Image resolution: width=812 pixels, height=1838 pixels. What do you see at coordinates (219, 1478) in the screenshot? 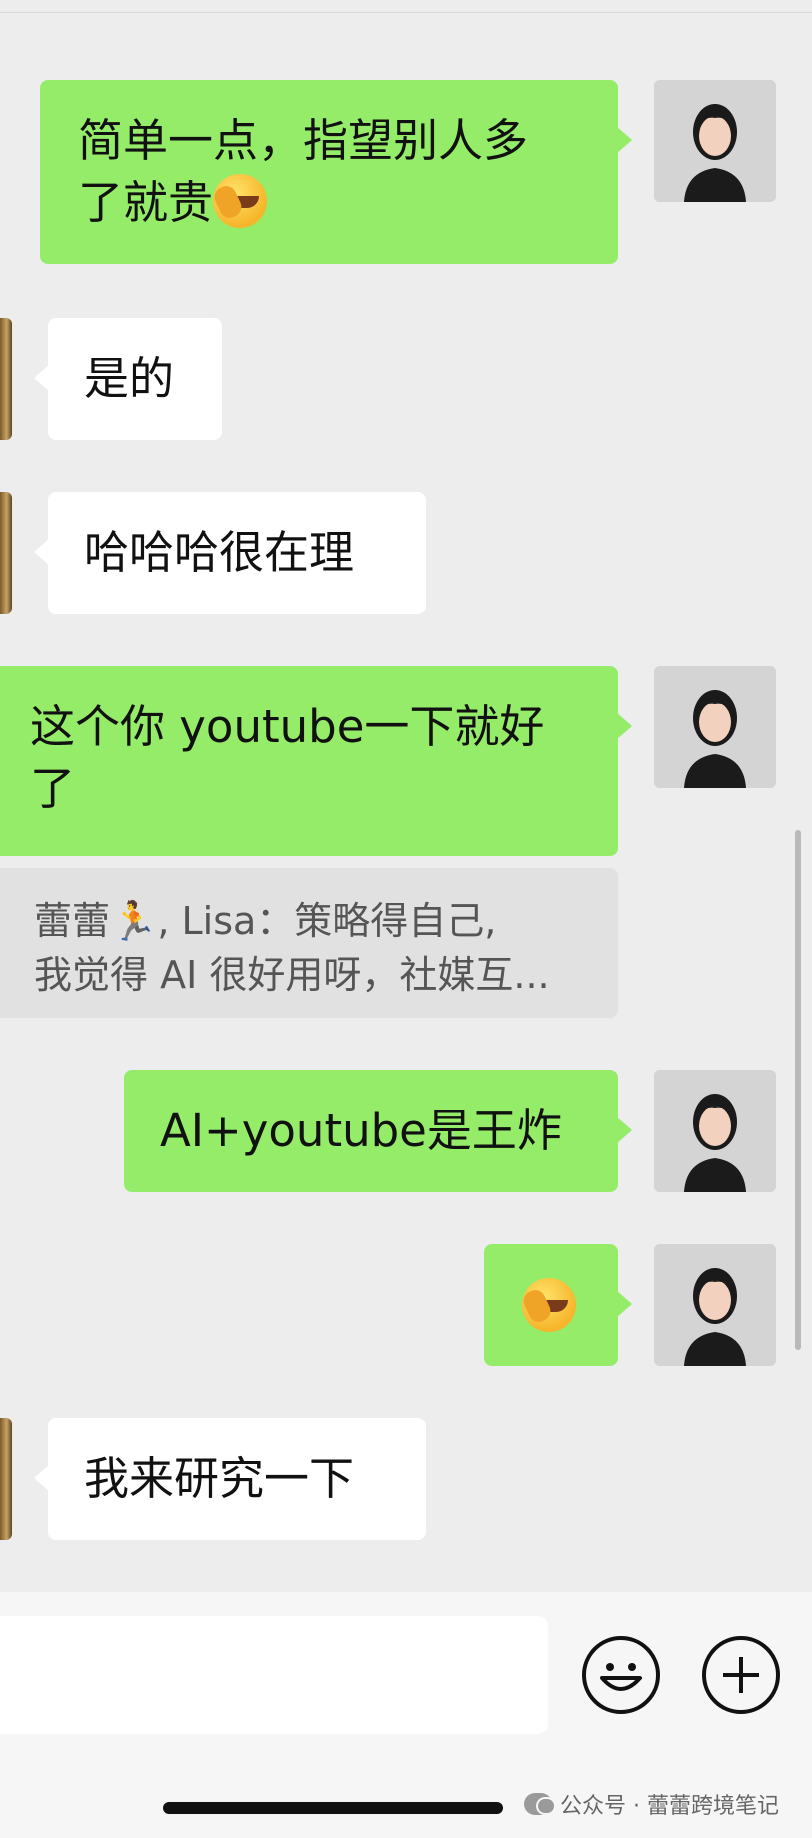
I see `message-text: 我来研究一下` at bounding box center [219, 1478].